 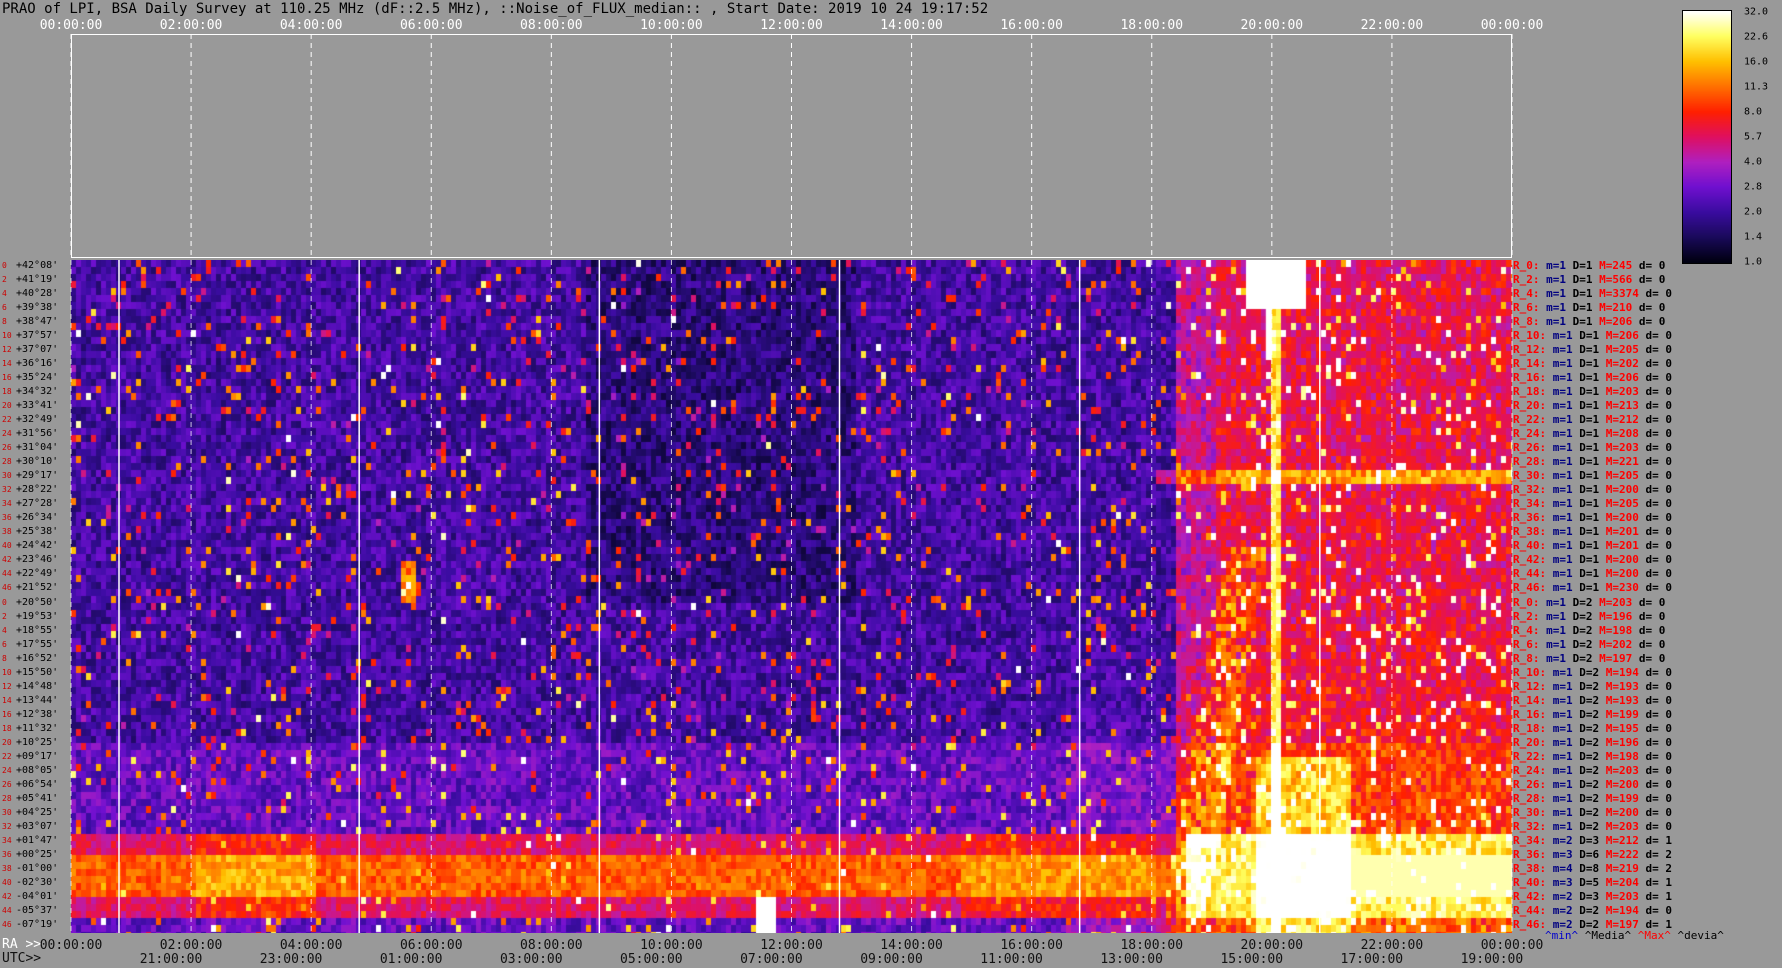 I want to click on beam-stats-row: R_38: m=1 D=1 M=201 d= 0, so click(x=1592, y=531).